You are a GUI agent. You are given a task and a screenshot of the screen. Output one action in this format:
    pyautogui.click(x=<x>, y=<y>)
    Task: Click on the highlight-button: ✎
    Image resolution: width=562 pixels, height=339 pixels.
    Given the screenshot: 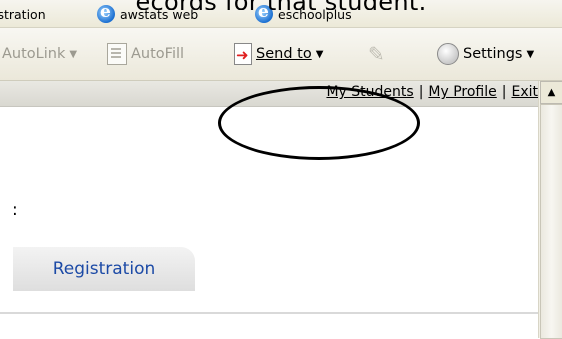 What is the action you would take?
    pyautogui.click(x=376, y=54)
    